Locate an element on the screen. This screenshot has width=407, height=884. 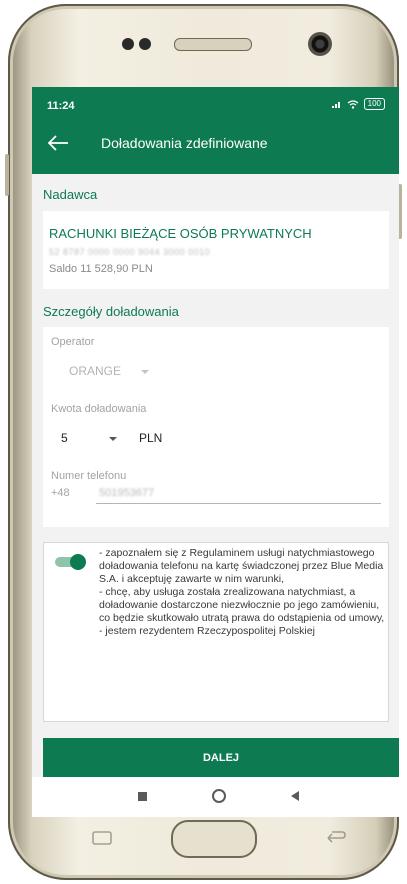
amount-label: Kwota doładowania is located at coordinates (99, 409).